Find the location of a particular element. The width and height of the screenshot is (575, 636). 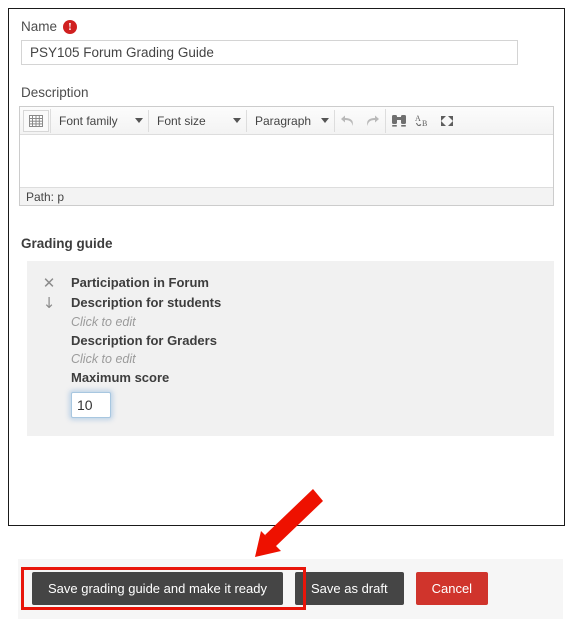

description-for-students-heading: Description for students is located at coordinates (146, 302).